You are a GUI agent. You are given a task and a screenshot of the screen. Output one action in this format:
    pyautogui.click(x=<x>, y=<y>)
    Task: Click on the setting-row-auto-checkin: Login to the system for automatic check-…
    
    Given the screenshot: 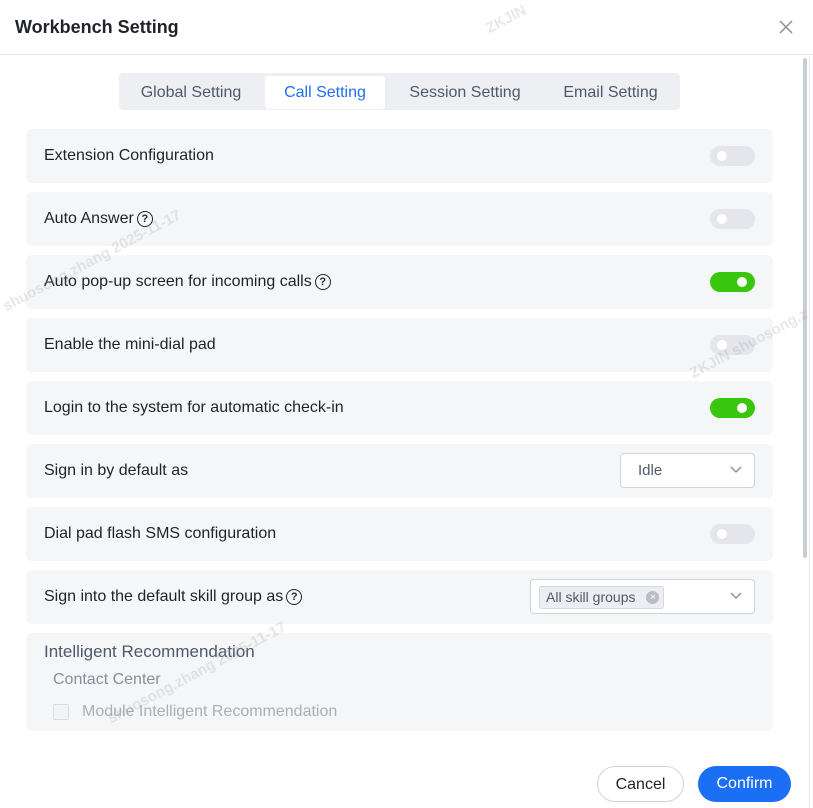 What is the action you would take?
    pyautogui.click(x=399, y=408)
    